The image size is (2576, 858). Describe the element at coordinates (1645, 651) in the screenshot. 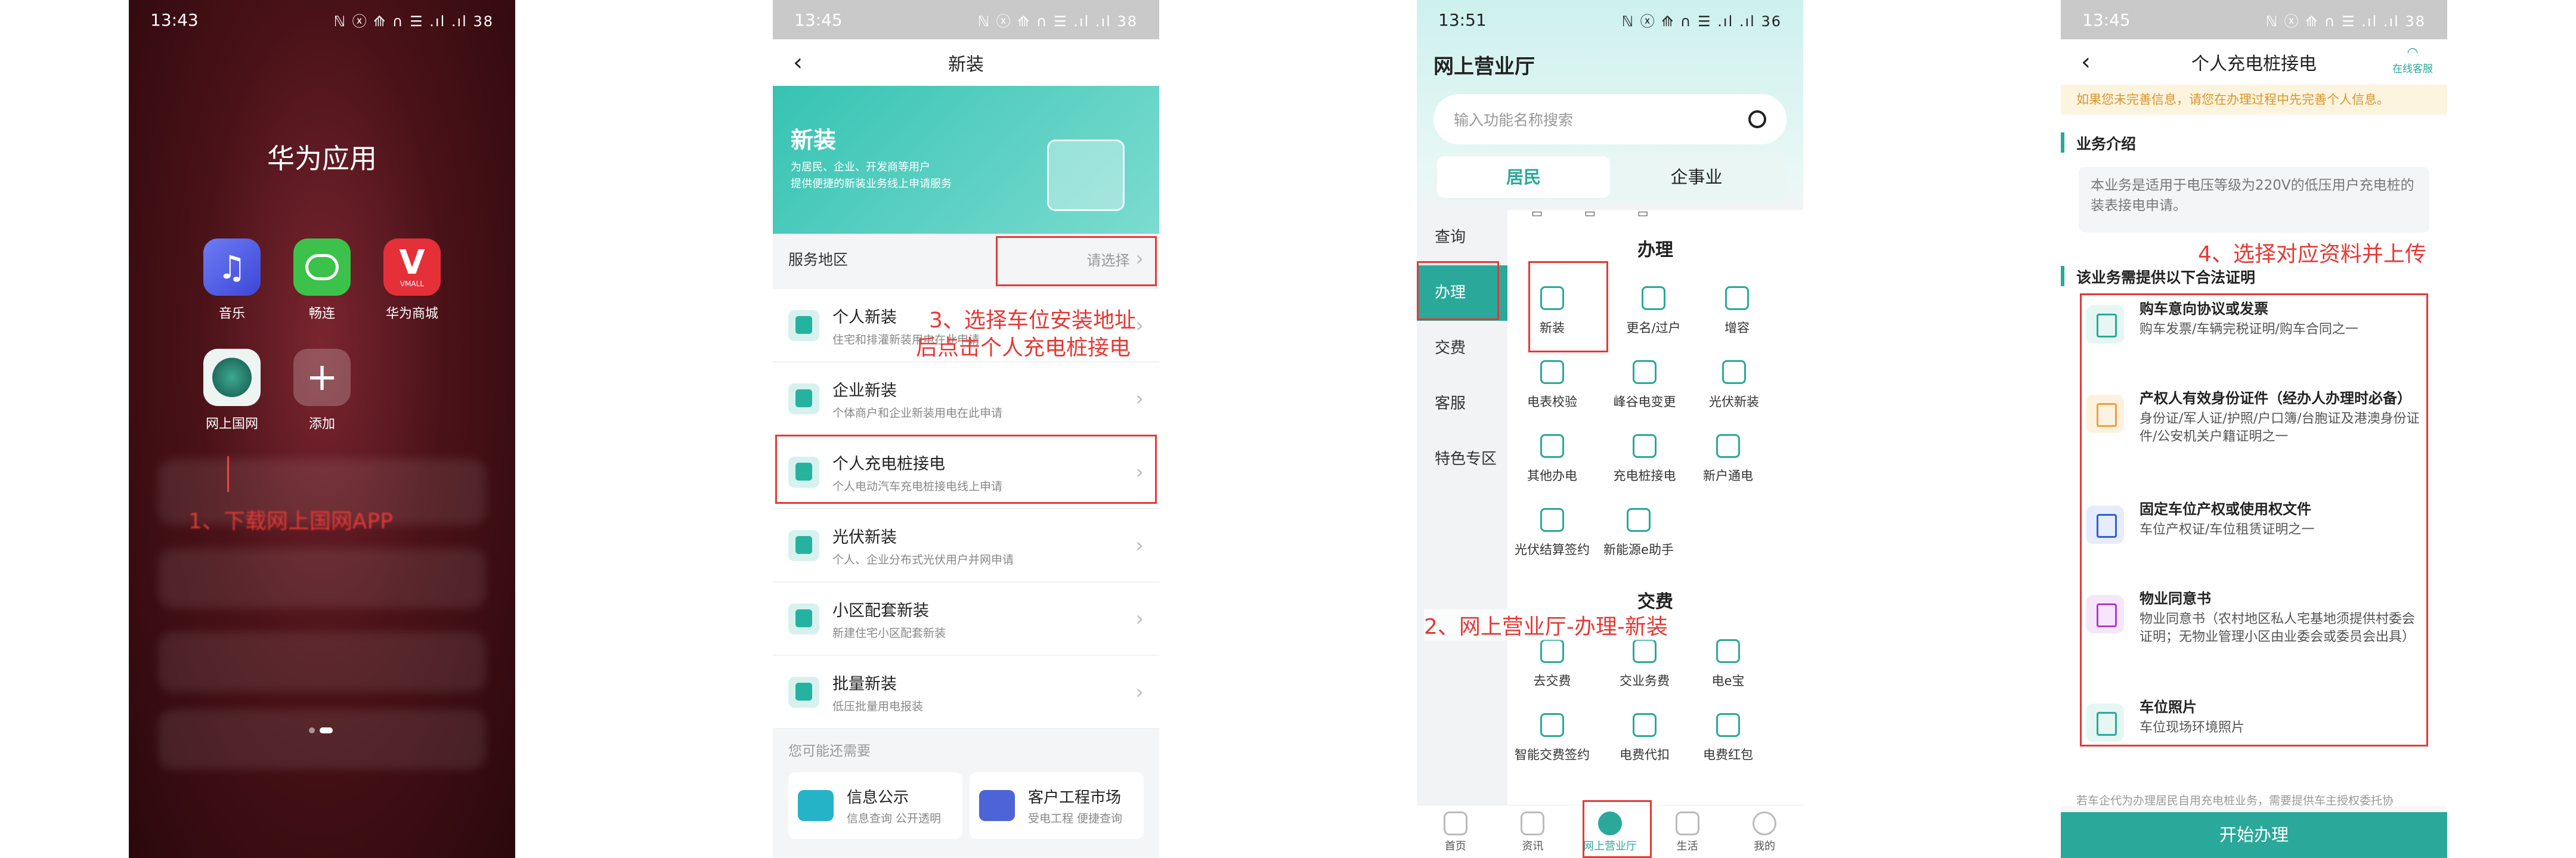

I see `business-fee-icon` at that location.